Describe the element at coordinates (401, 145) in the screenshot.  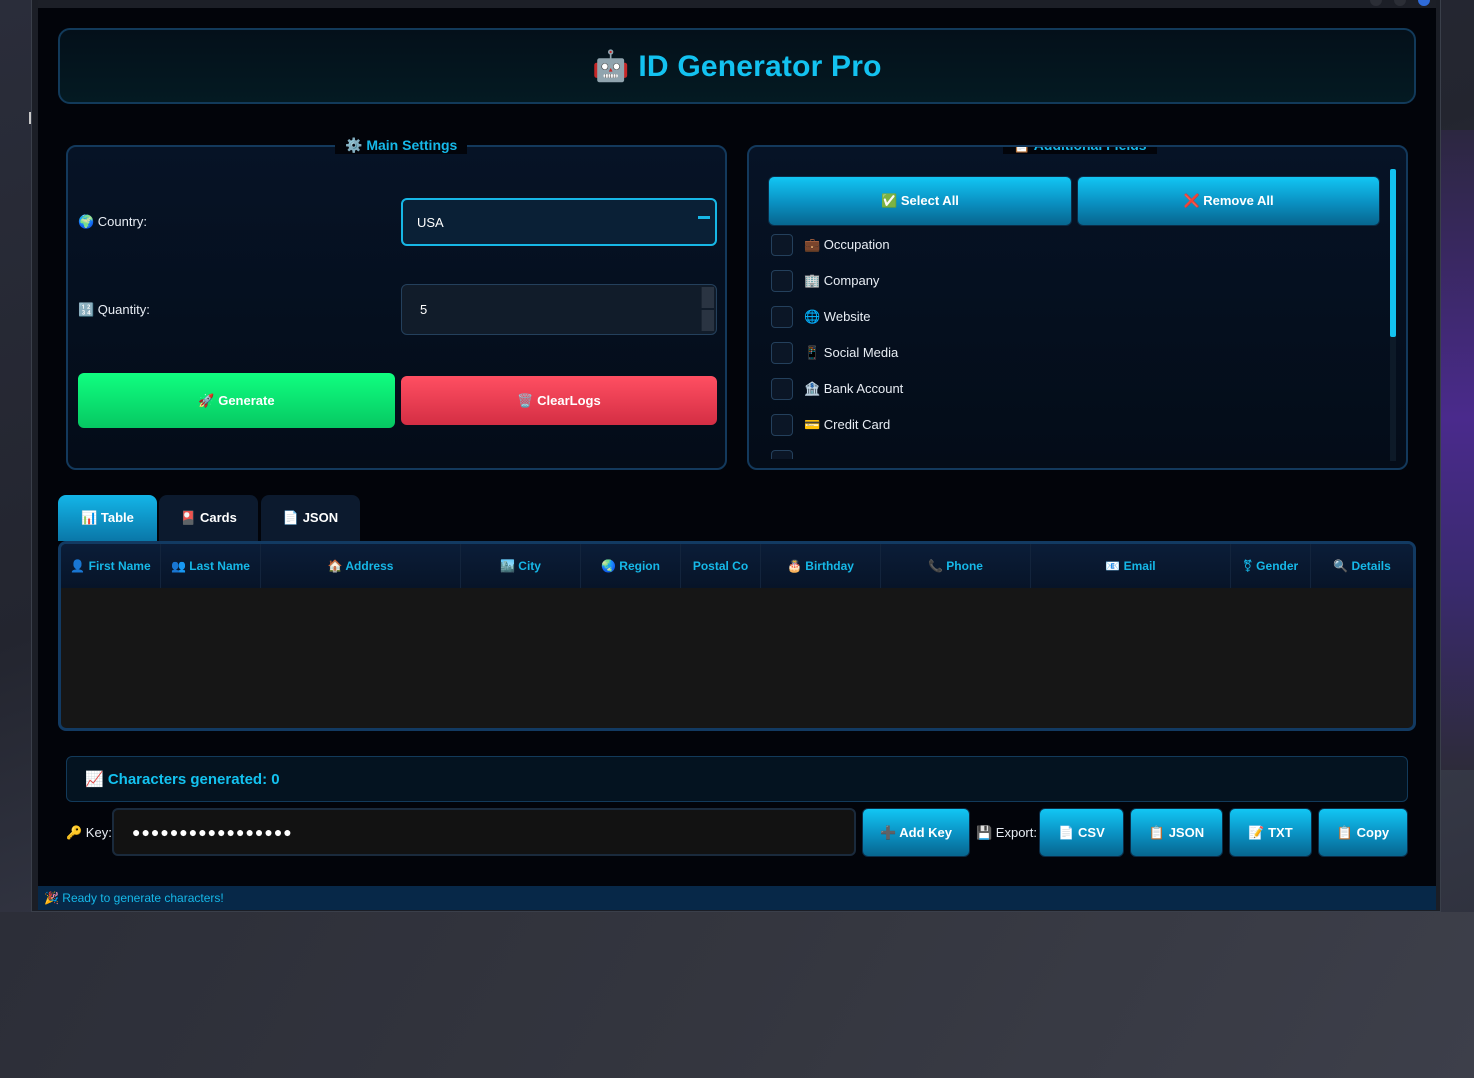
I see `main-settings-legend: ⚙️ Main Settings` at that location.